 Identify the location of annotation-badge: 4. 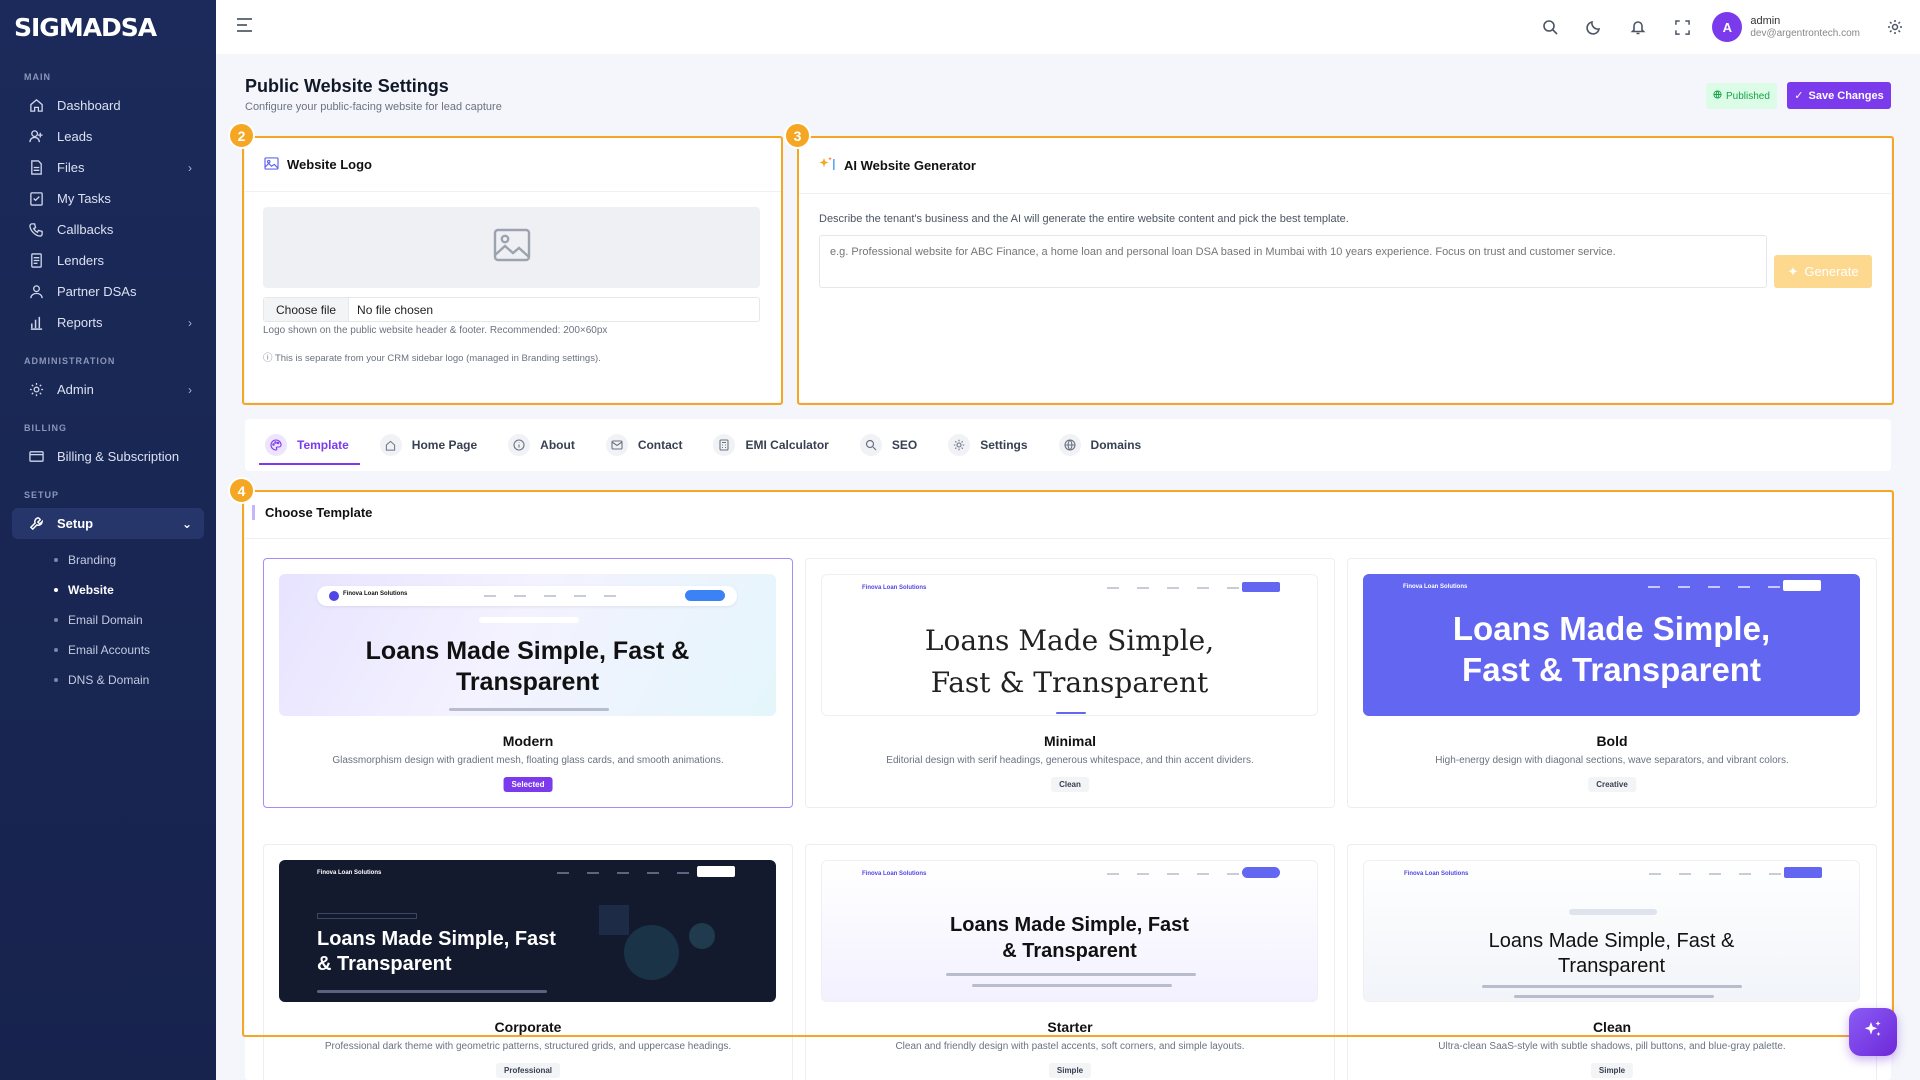
(241, 490).